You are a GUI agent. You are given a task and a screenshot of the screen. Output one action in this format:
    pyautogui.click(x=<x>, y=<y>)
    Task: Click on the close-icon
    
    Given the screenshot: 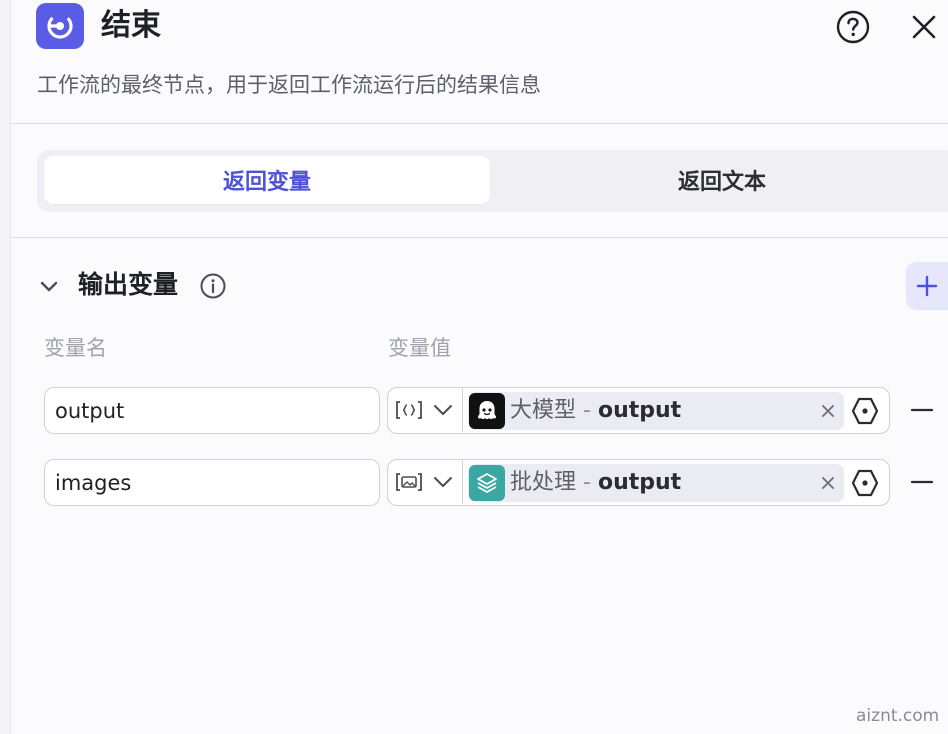 What is the action you would take?
    pyautogui.click(x=924, y=27)
    